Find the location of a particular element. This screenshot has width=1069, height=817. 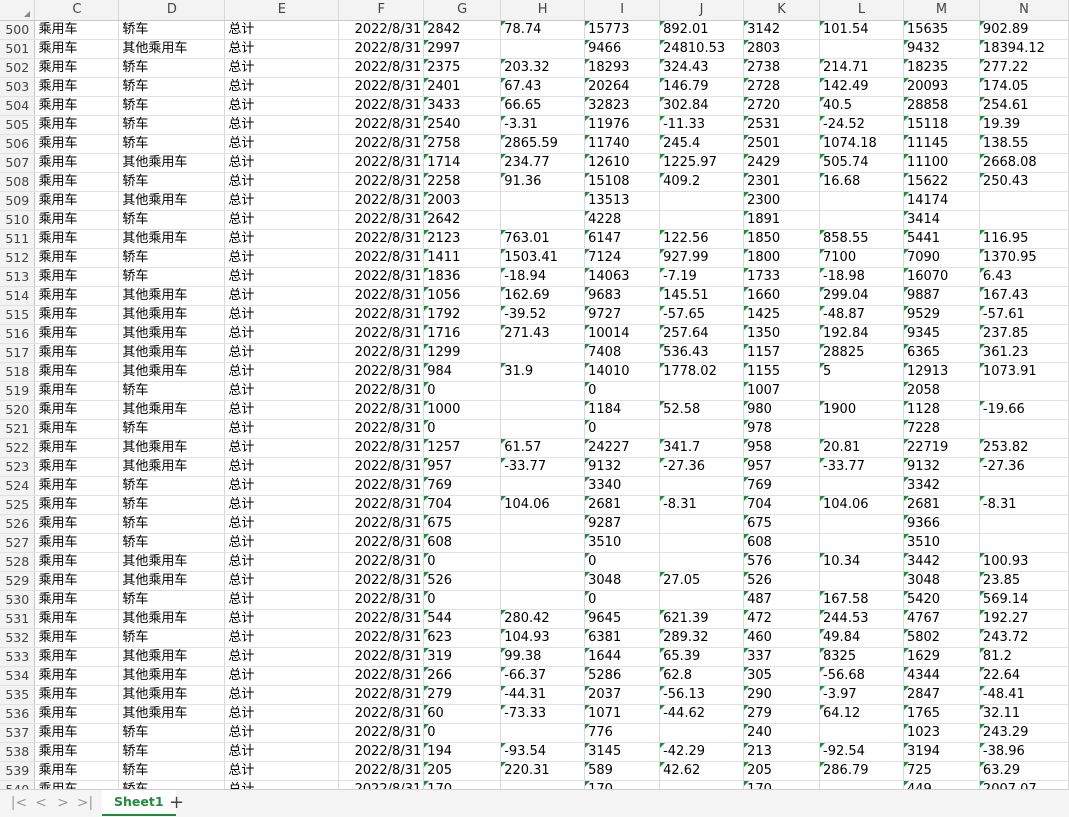

cell-m: 3510 is located at coordinates (941, 543).